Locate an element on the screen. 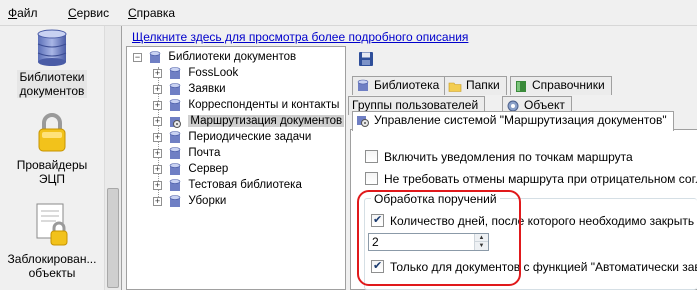  days-value: 2 is located at coordinates (375, 242).